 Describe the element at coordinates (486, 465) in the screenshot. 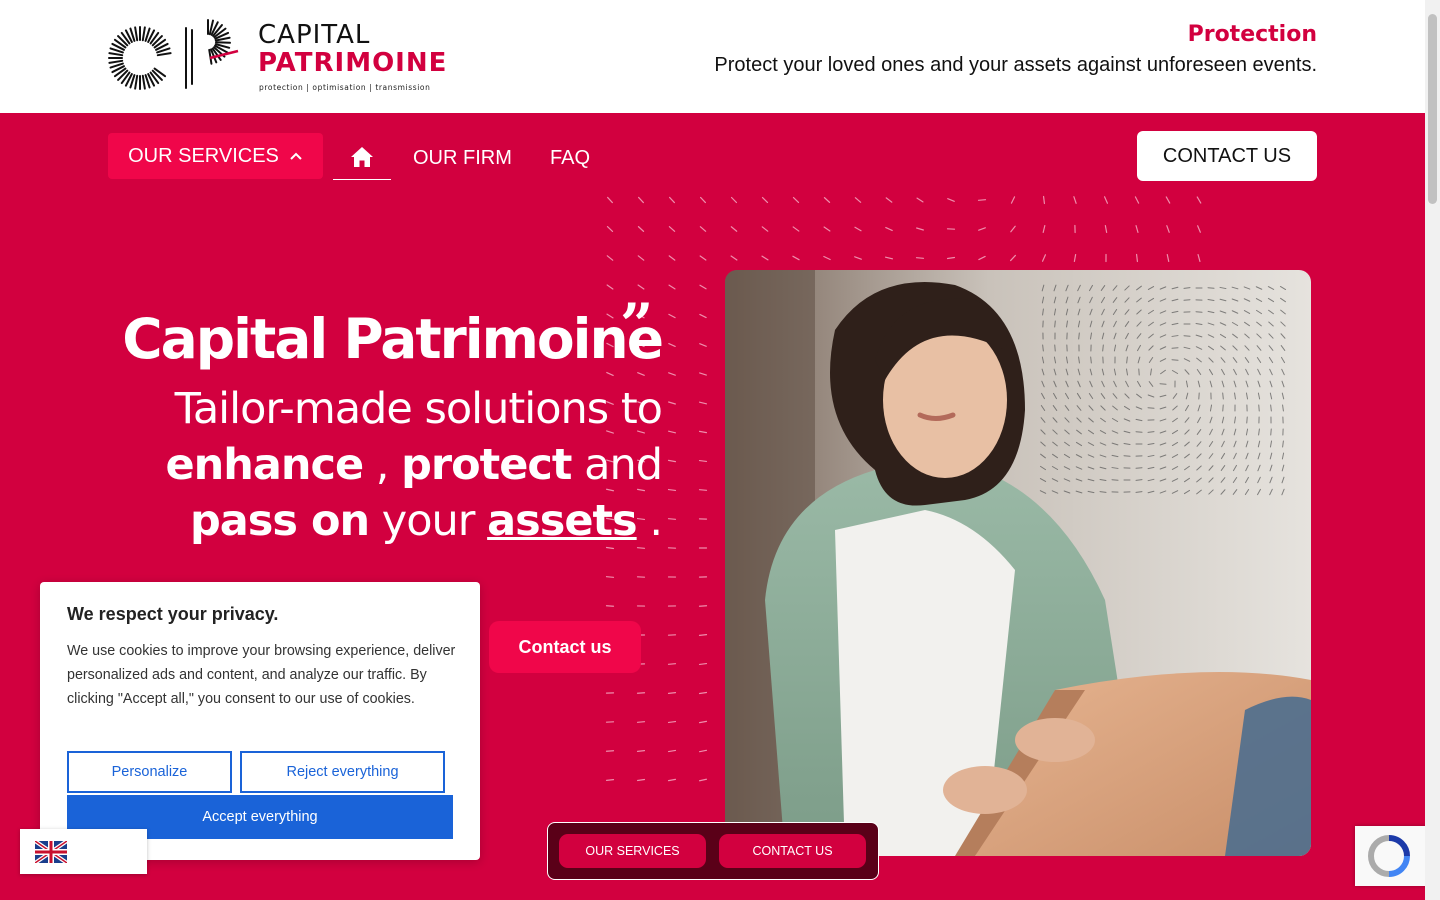

I see `hero-word-protect: protect` at that location.